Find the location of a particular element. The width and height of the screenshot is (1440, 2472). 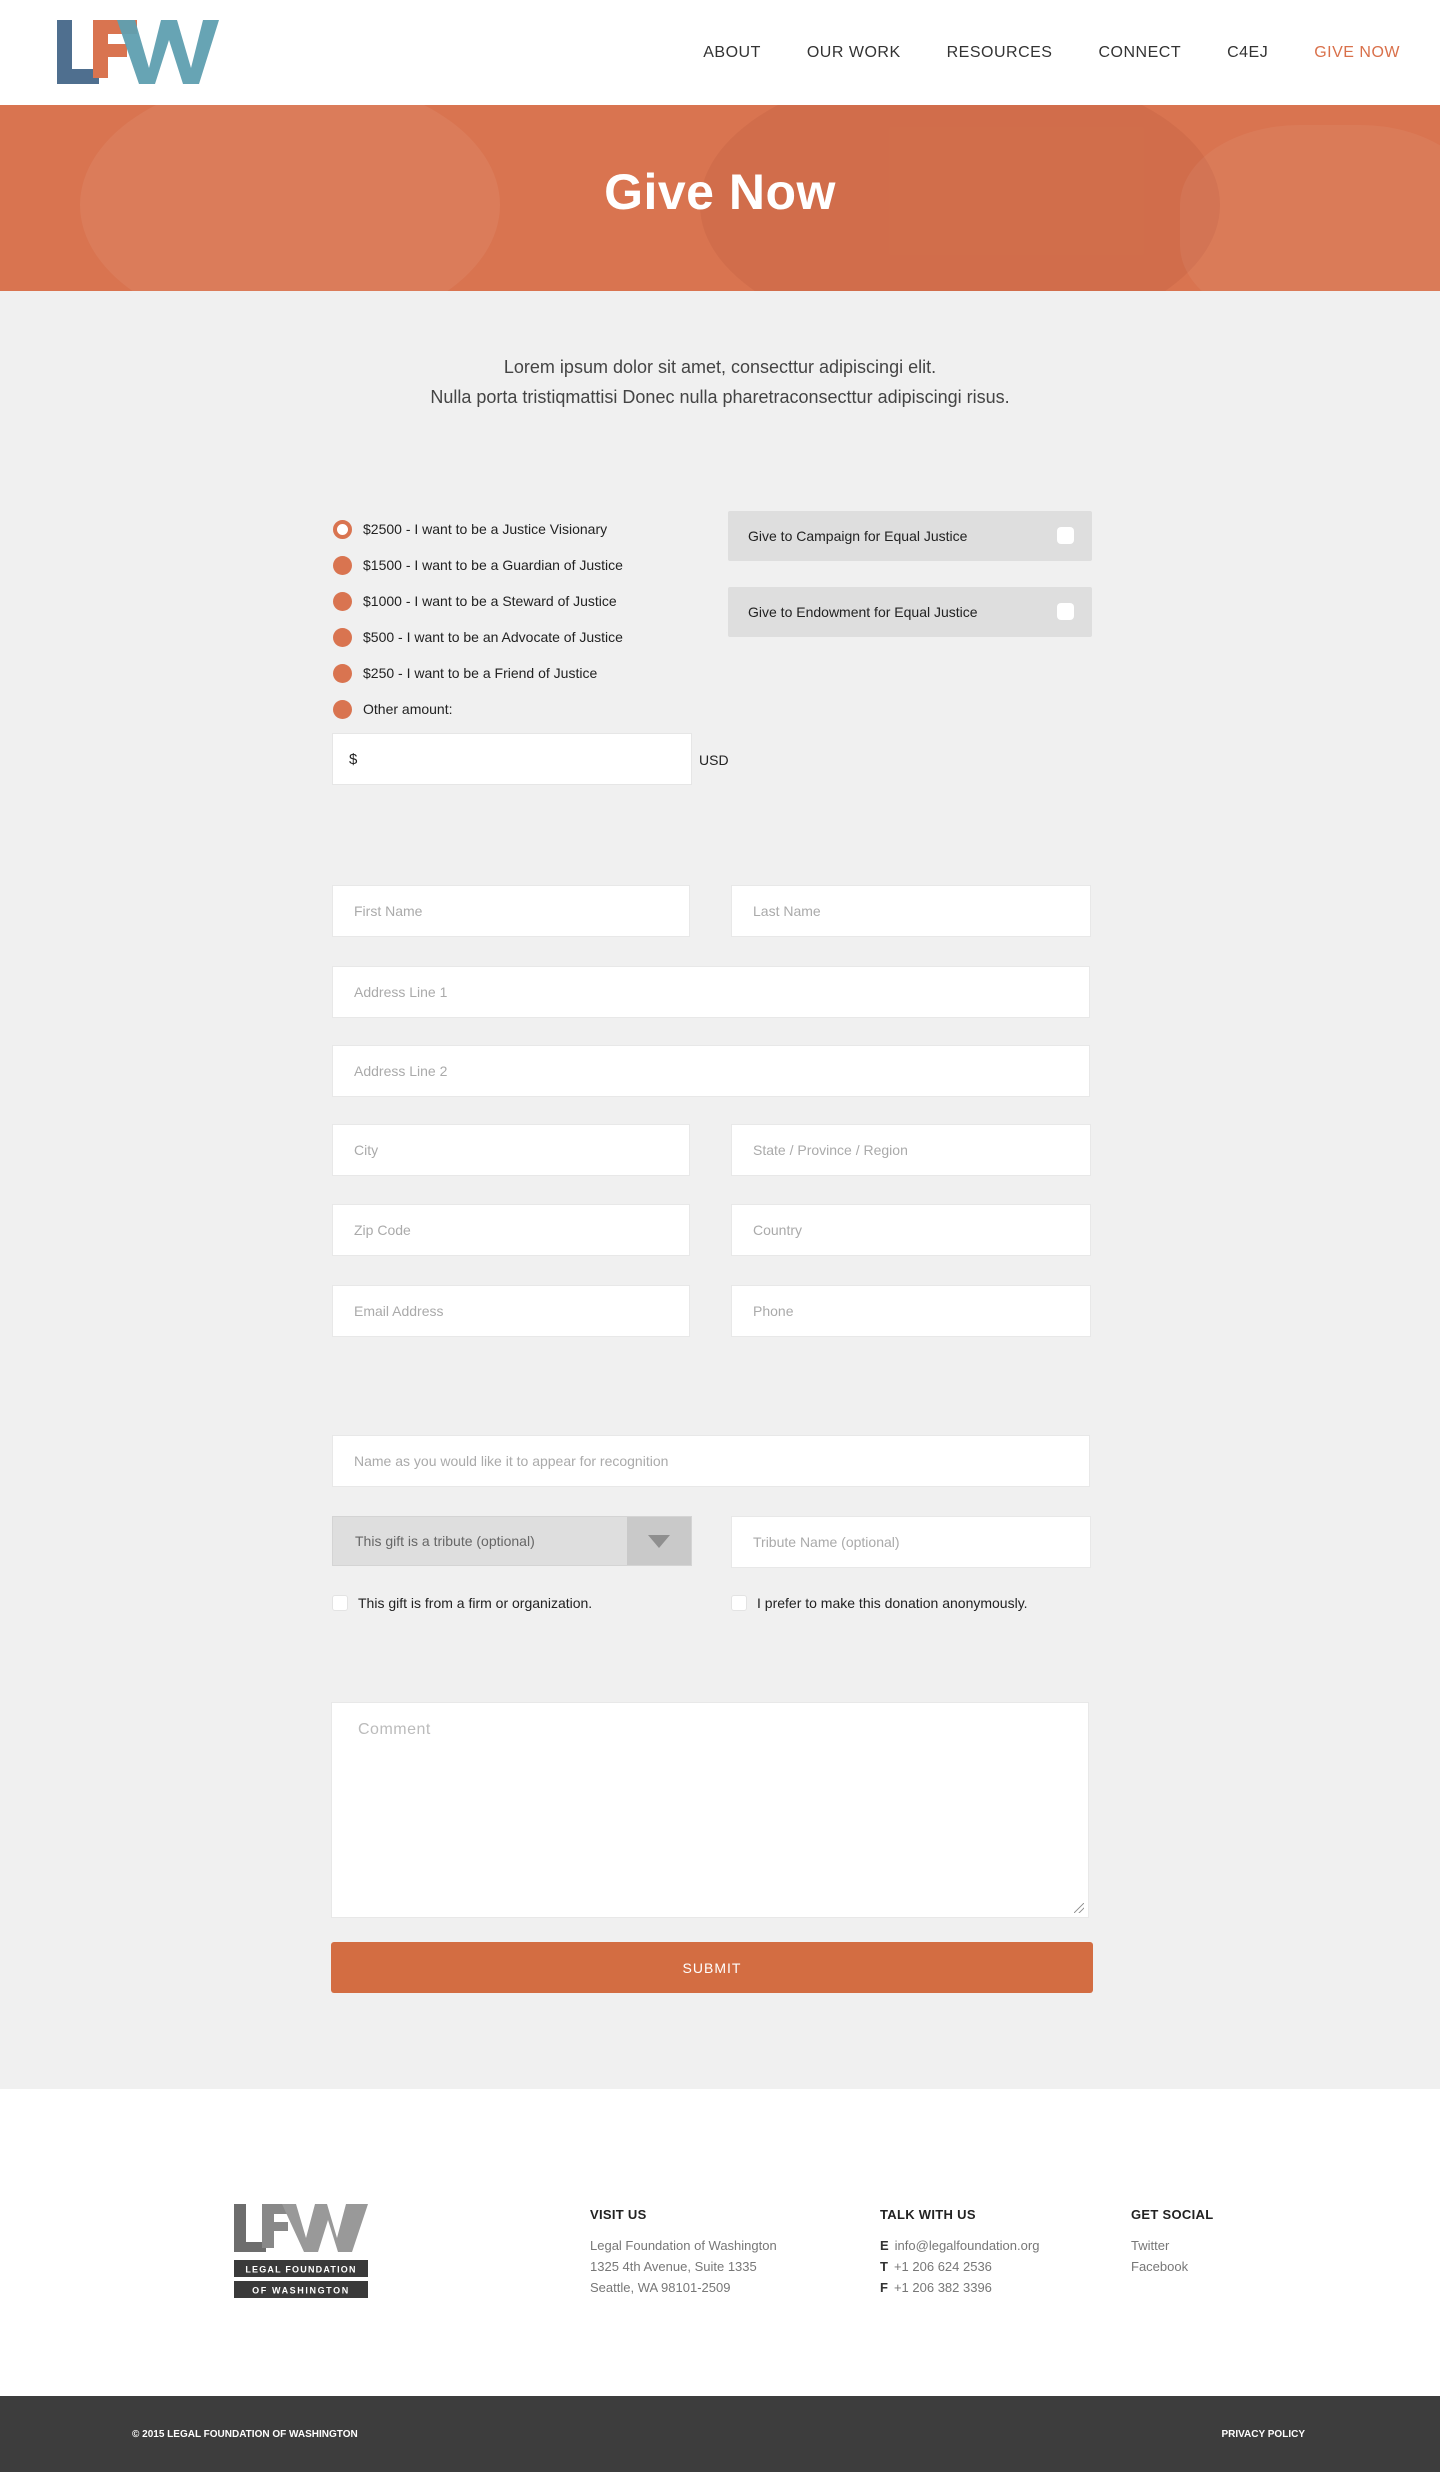

fund-option-label: Give to Campaign for Equal Justice is located at coordinates (858, 536).